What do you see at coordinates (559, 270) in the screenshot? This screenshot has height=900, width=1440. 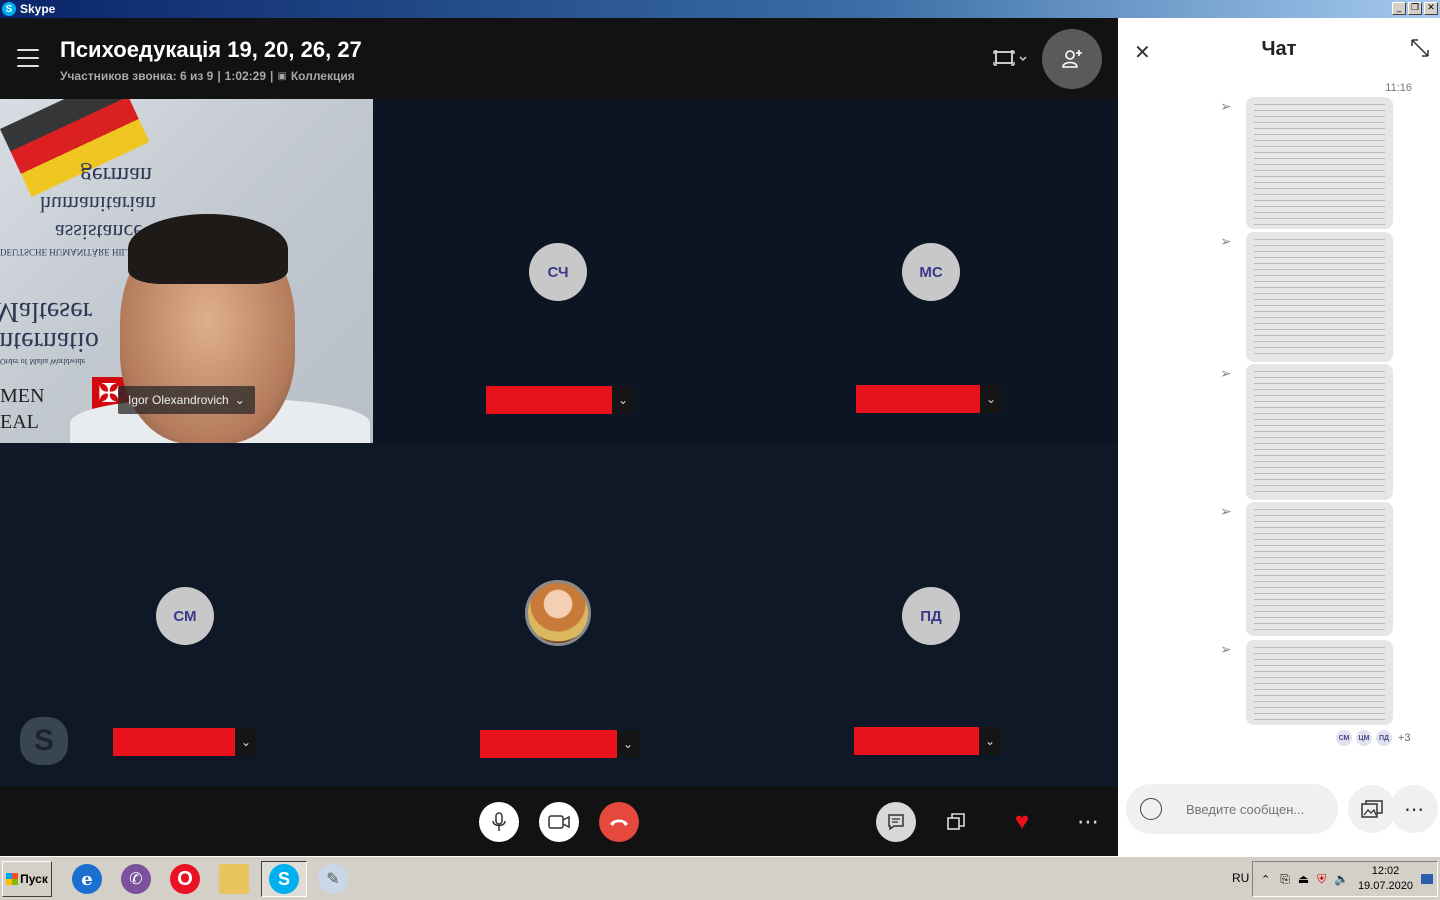 I see `participant-tile: СЧ ⌄` at bounding box center [559, 270].